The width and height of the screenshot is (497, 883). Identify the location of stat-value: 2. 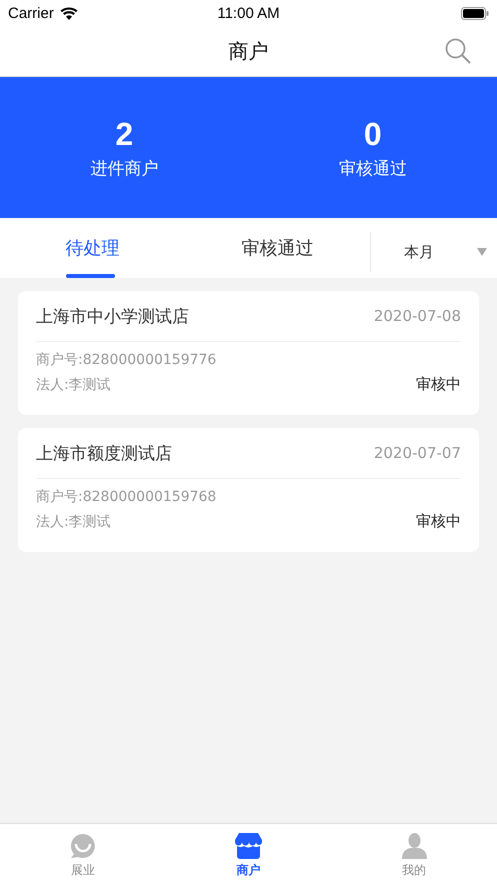
(124, 134).